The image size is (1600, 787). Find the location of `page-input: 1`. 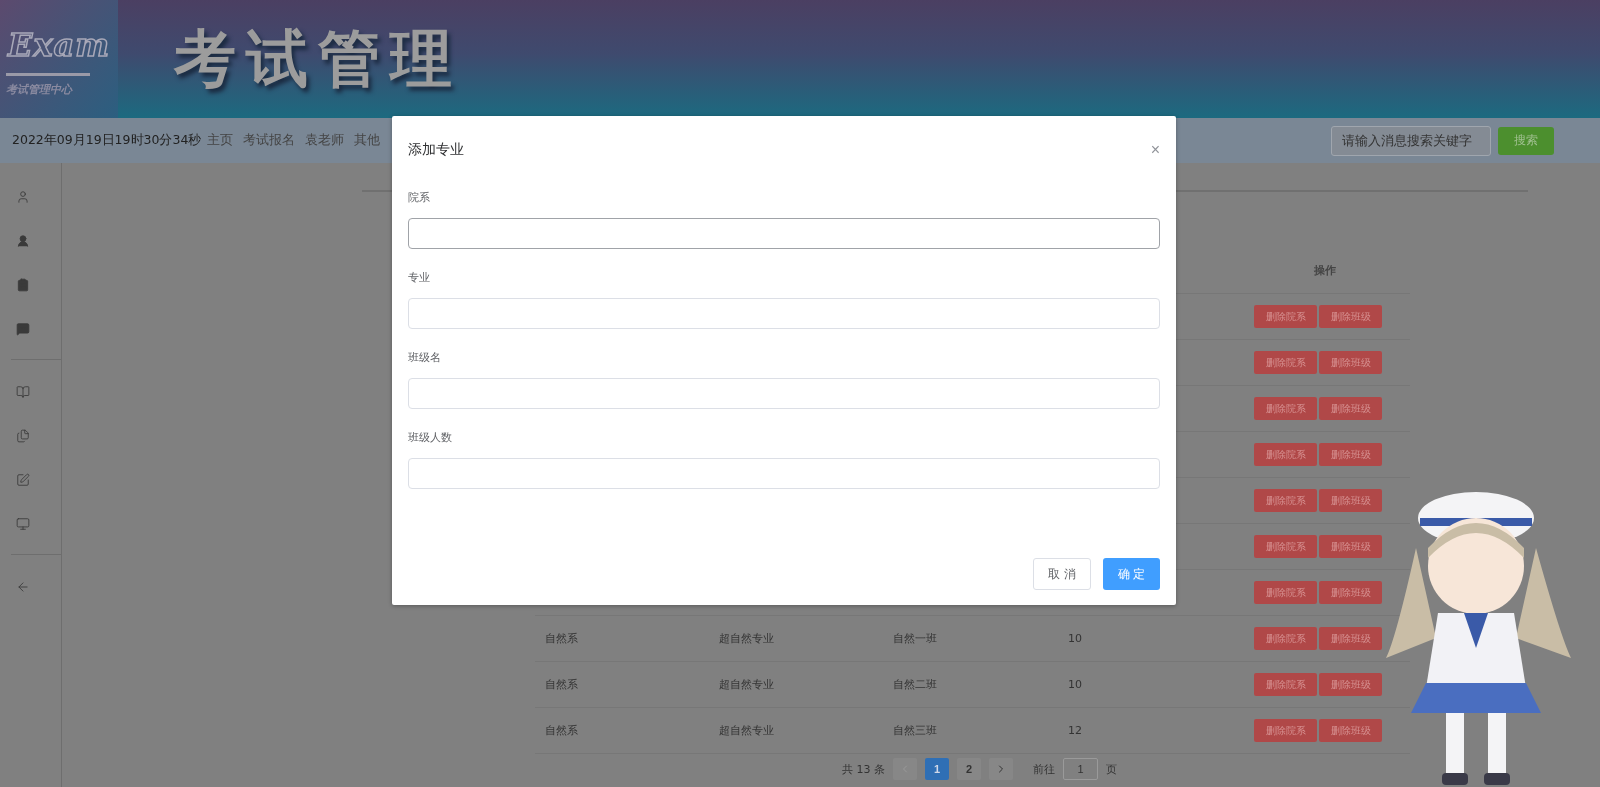

page-input: 1 is located at coordinates (1080, 769).